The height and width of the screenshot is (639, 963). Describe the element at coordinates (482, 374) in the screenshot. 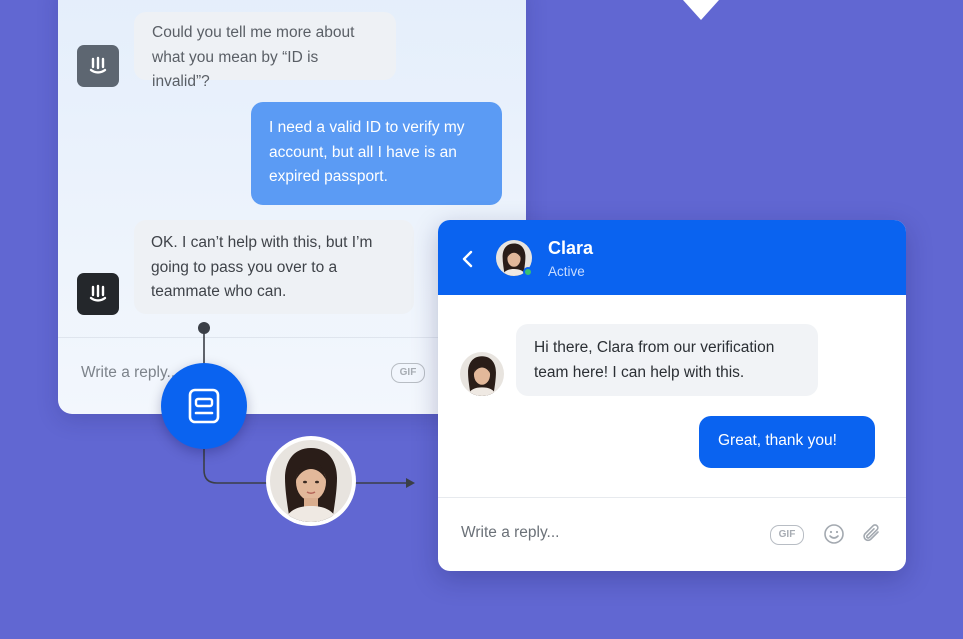

I see `agent-avatar` at that location.